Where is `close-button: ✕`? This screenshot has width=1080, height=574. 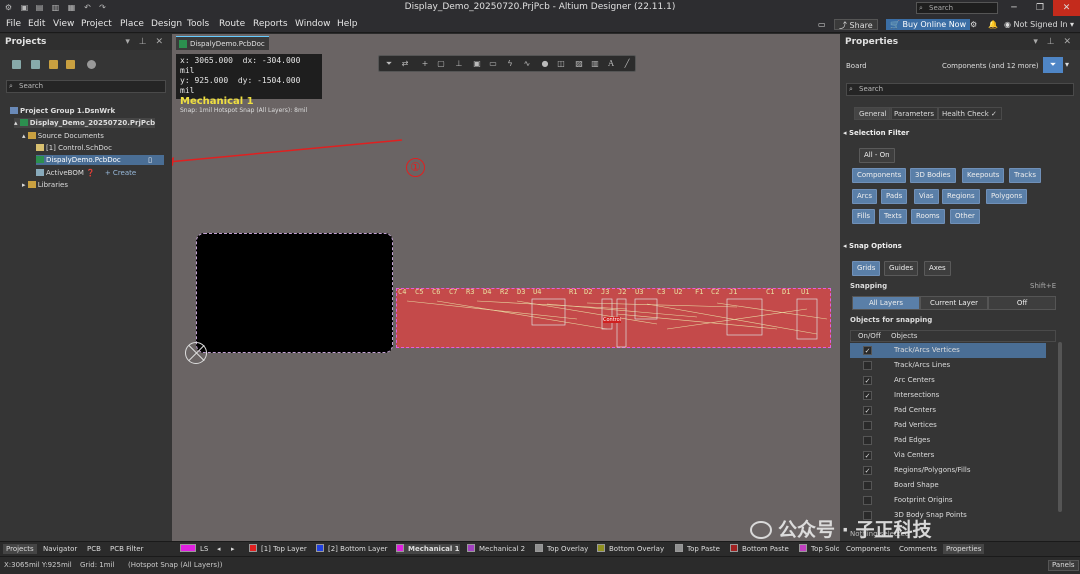
close-button: ✕ is located at coordinates (1066, 8).